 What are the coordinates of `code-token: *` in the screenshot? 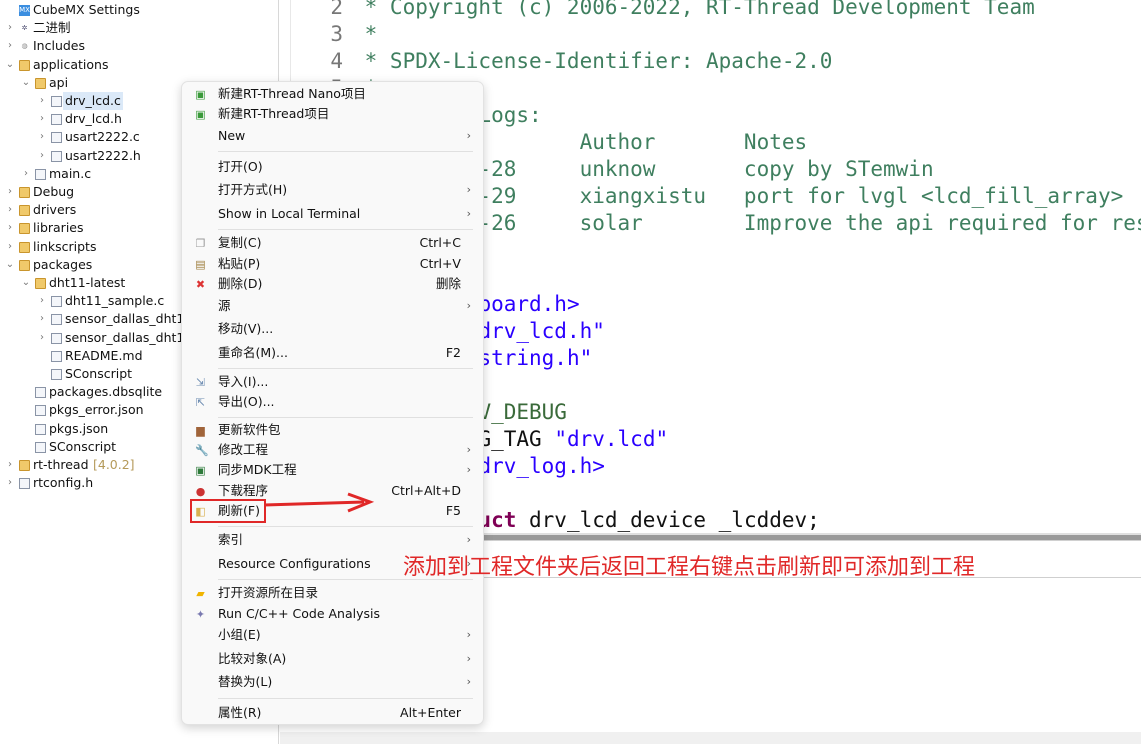 It's located at (365, 34).